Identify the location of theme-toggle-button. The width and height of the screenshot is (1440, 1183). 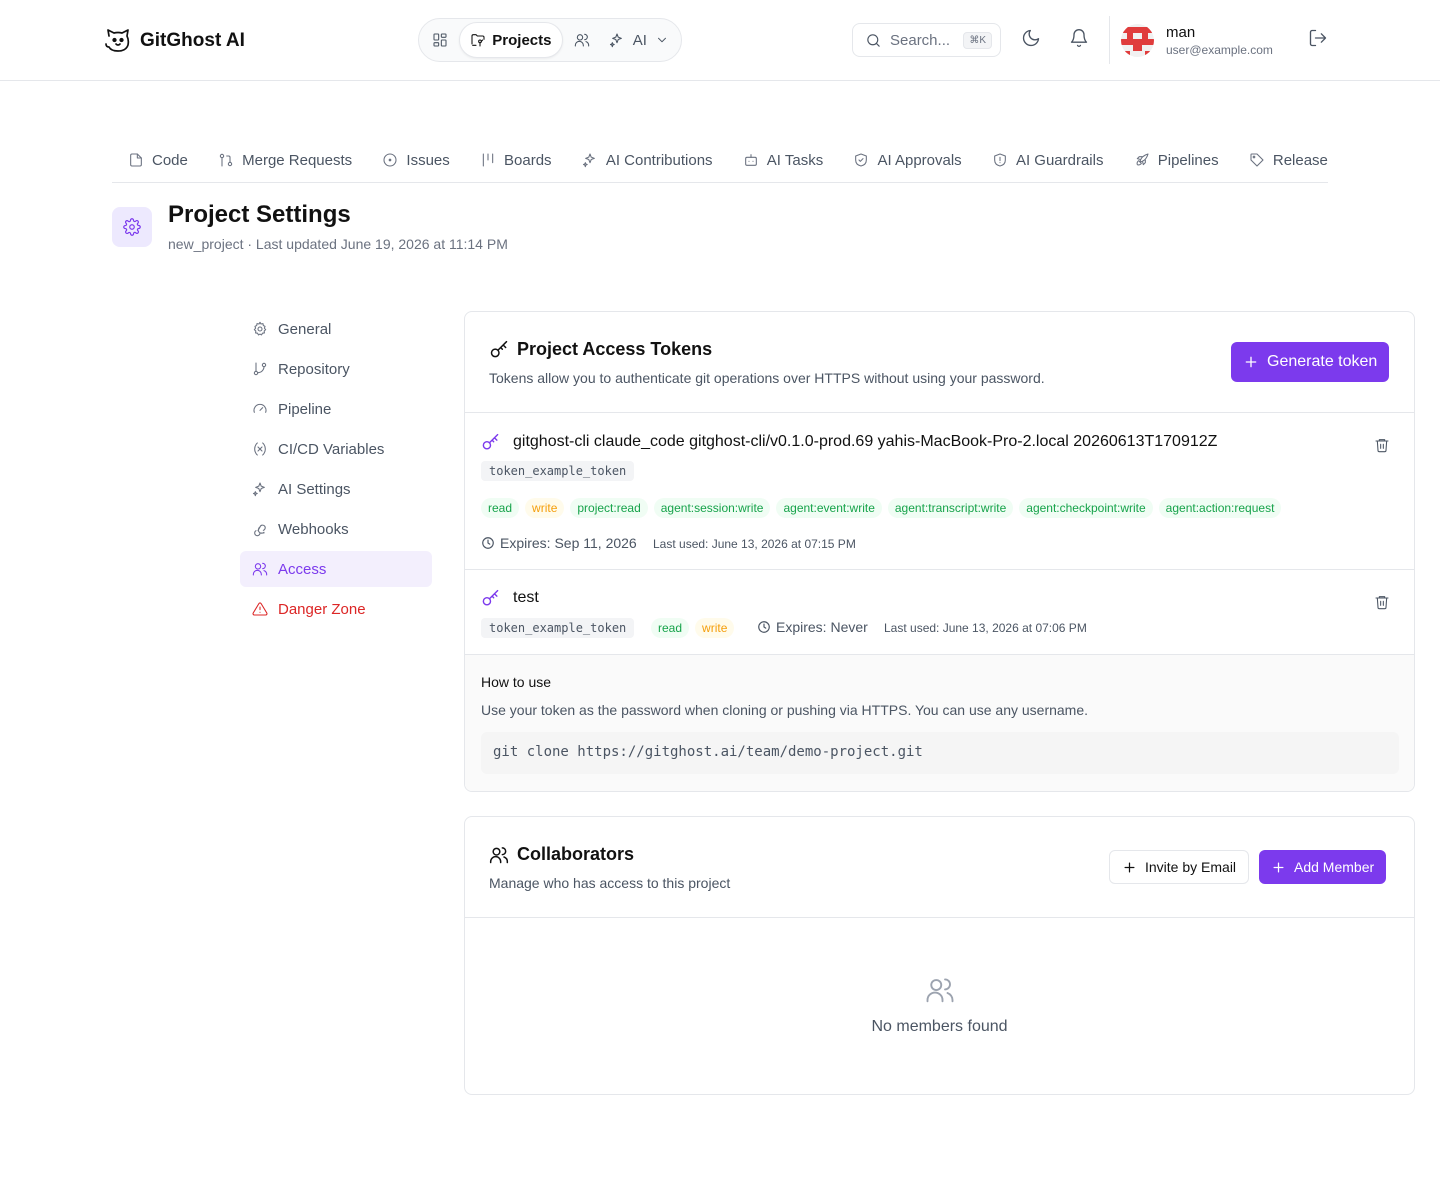
(1031, 38).